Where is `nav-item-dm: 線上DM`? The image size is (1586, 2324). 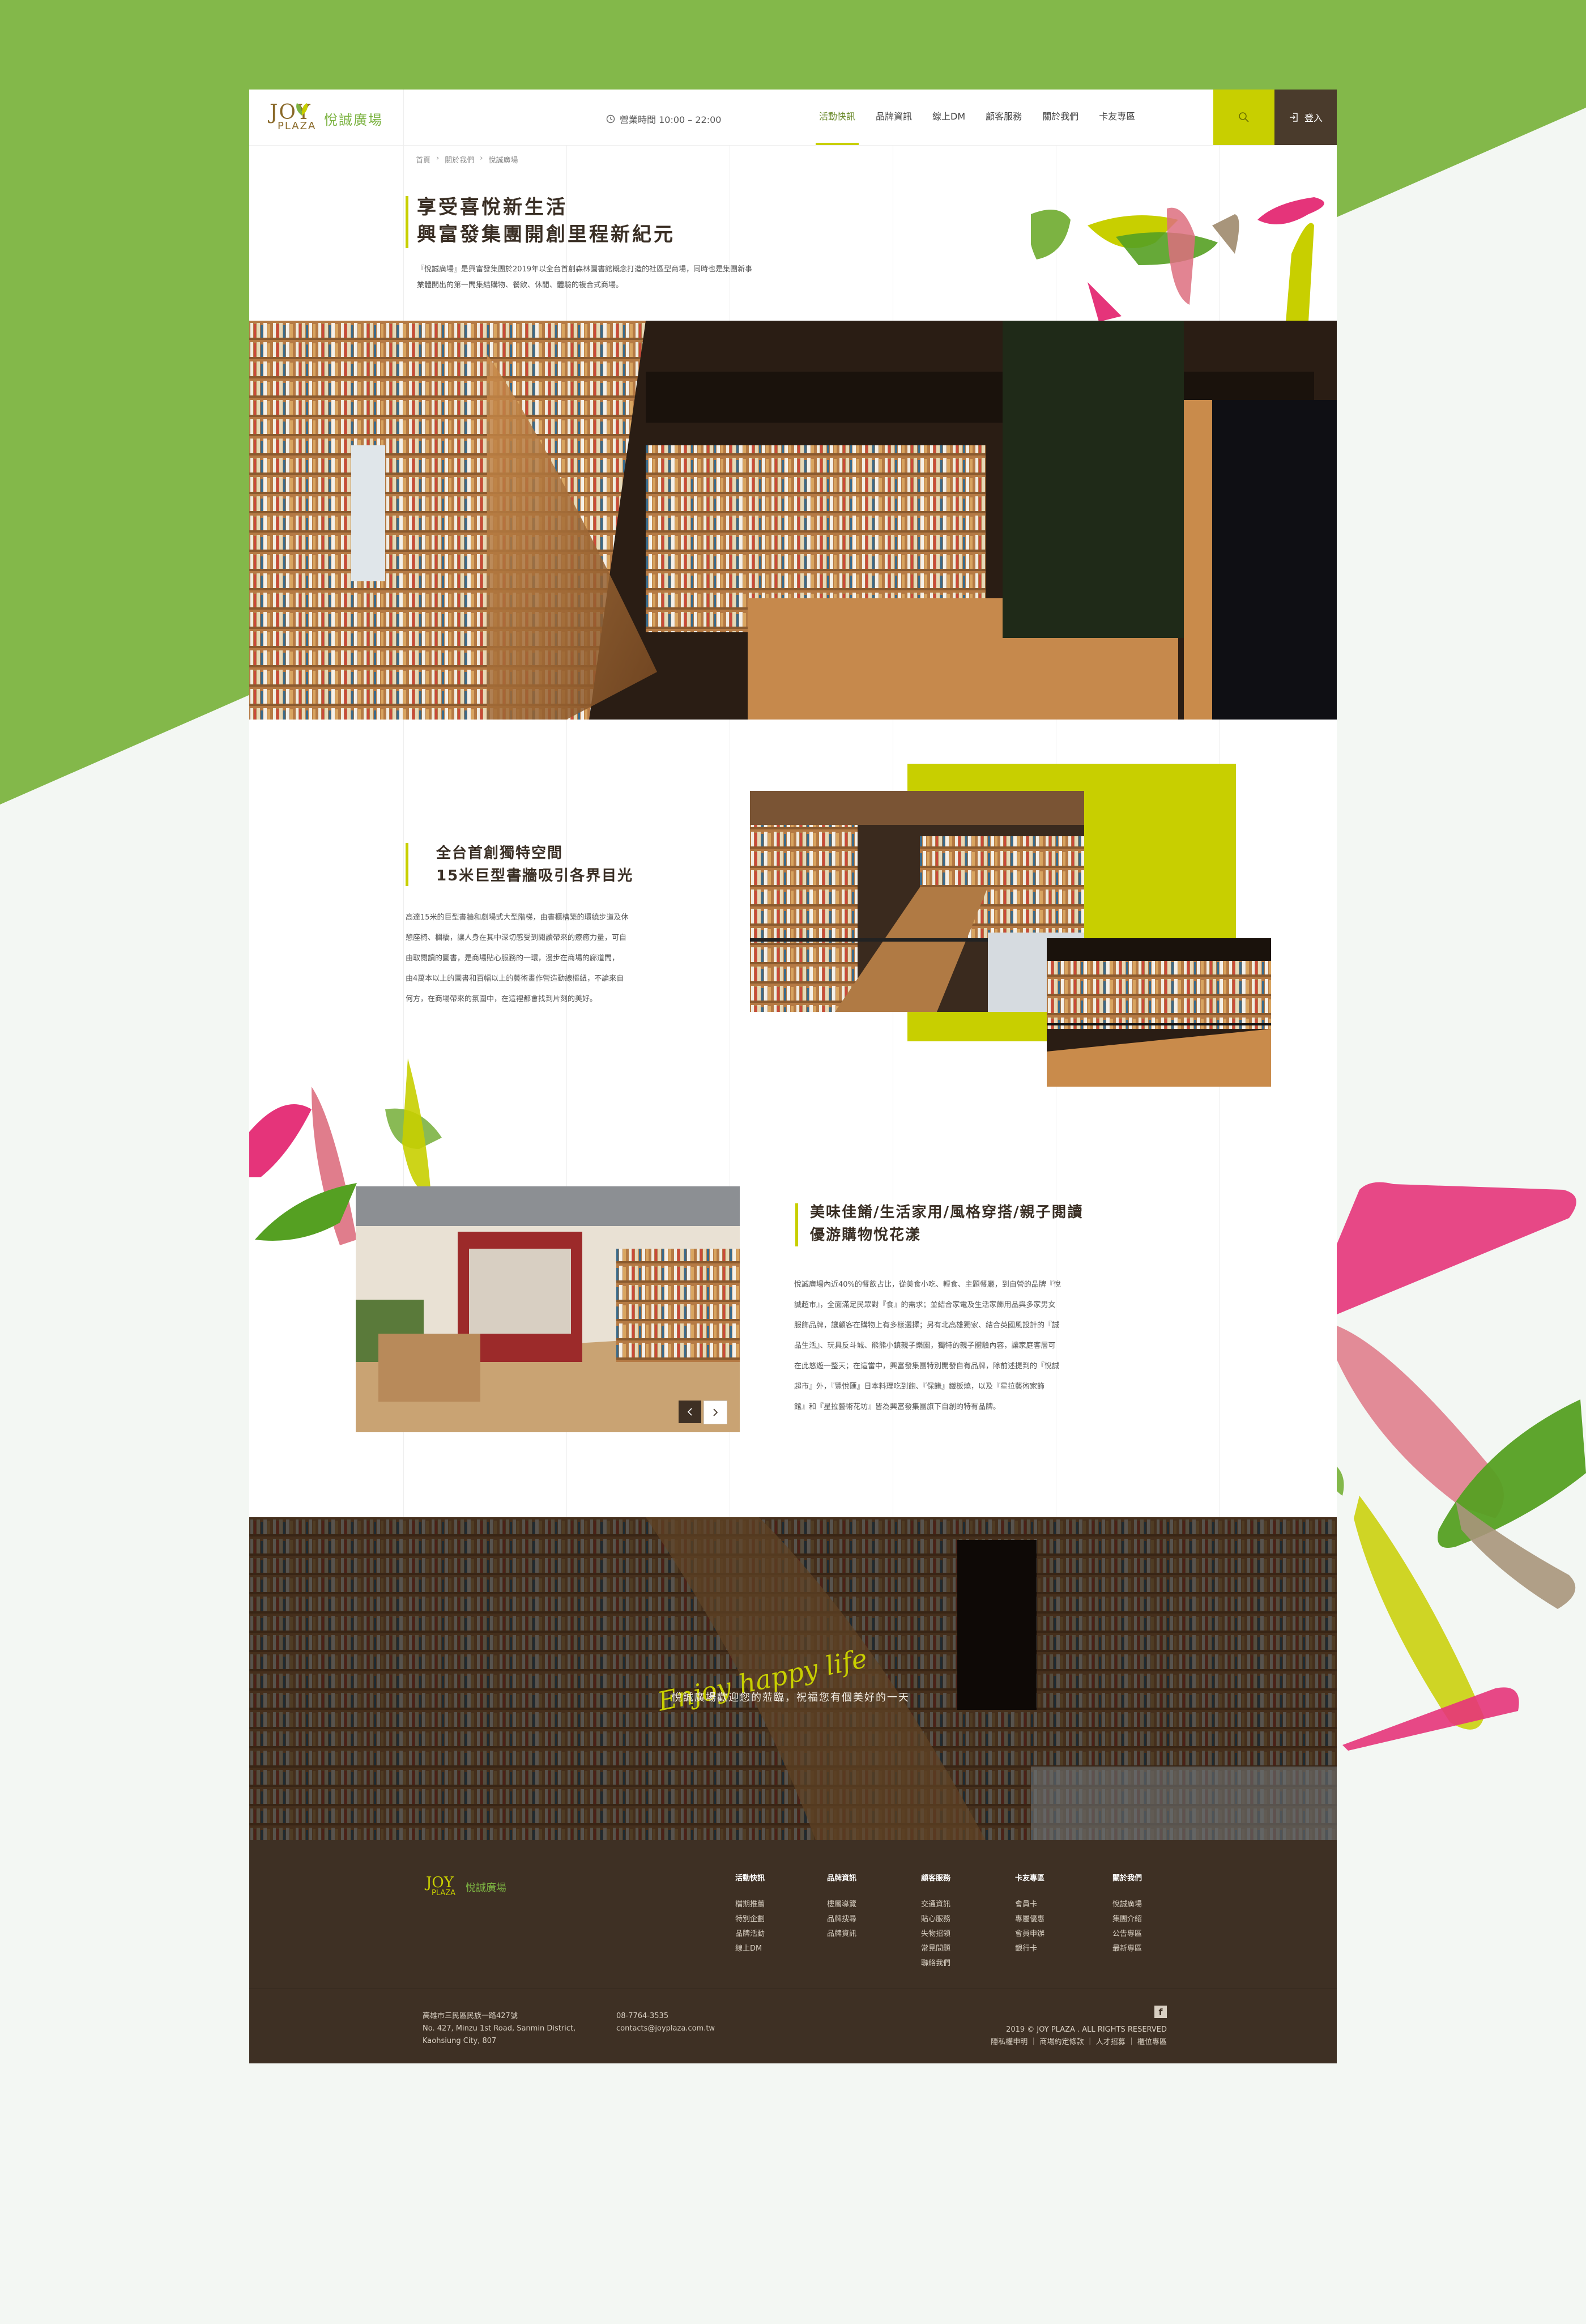
nav-item-dm: 線上DM is located at coordinates (948, 117).